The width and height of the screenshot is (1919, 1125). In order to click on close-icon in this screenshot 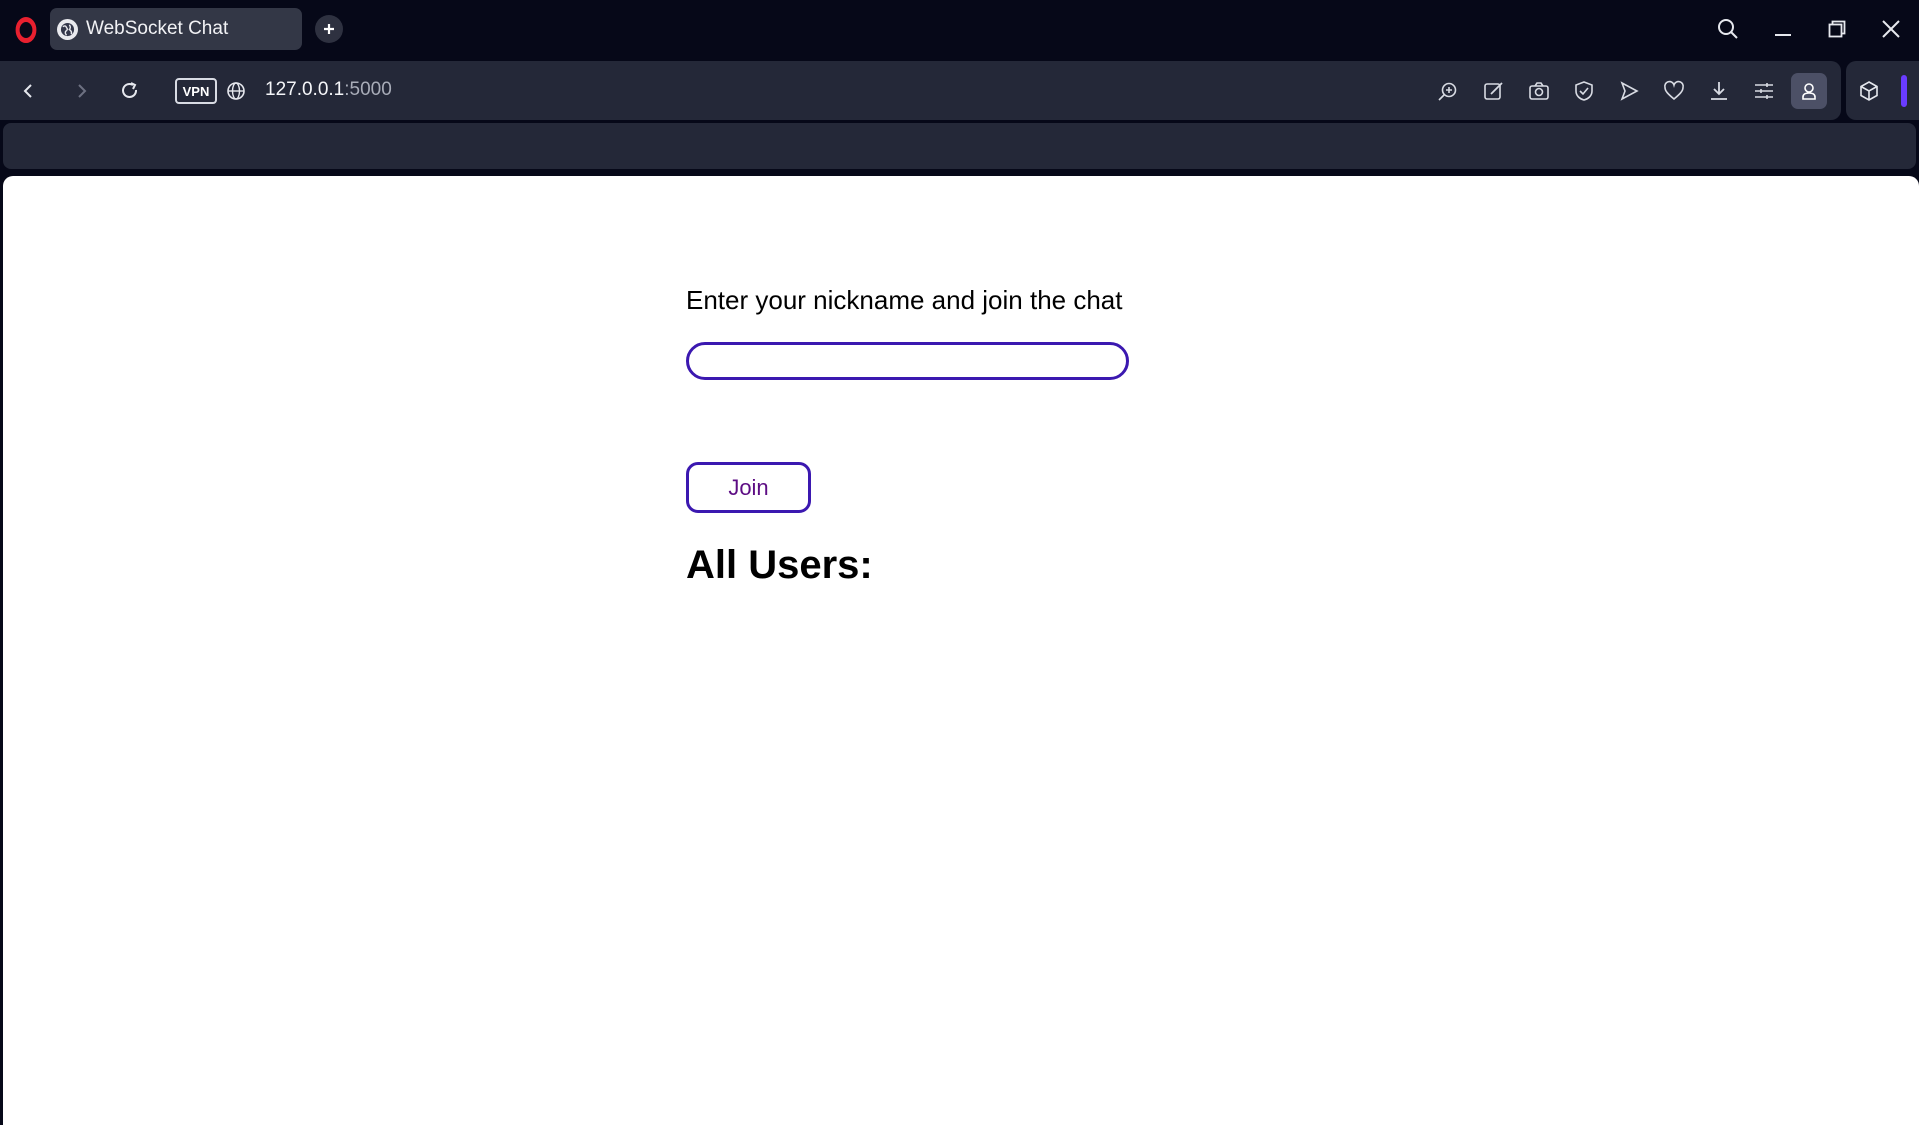, I will do `click(1891, 29)`.